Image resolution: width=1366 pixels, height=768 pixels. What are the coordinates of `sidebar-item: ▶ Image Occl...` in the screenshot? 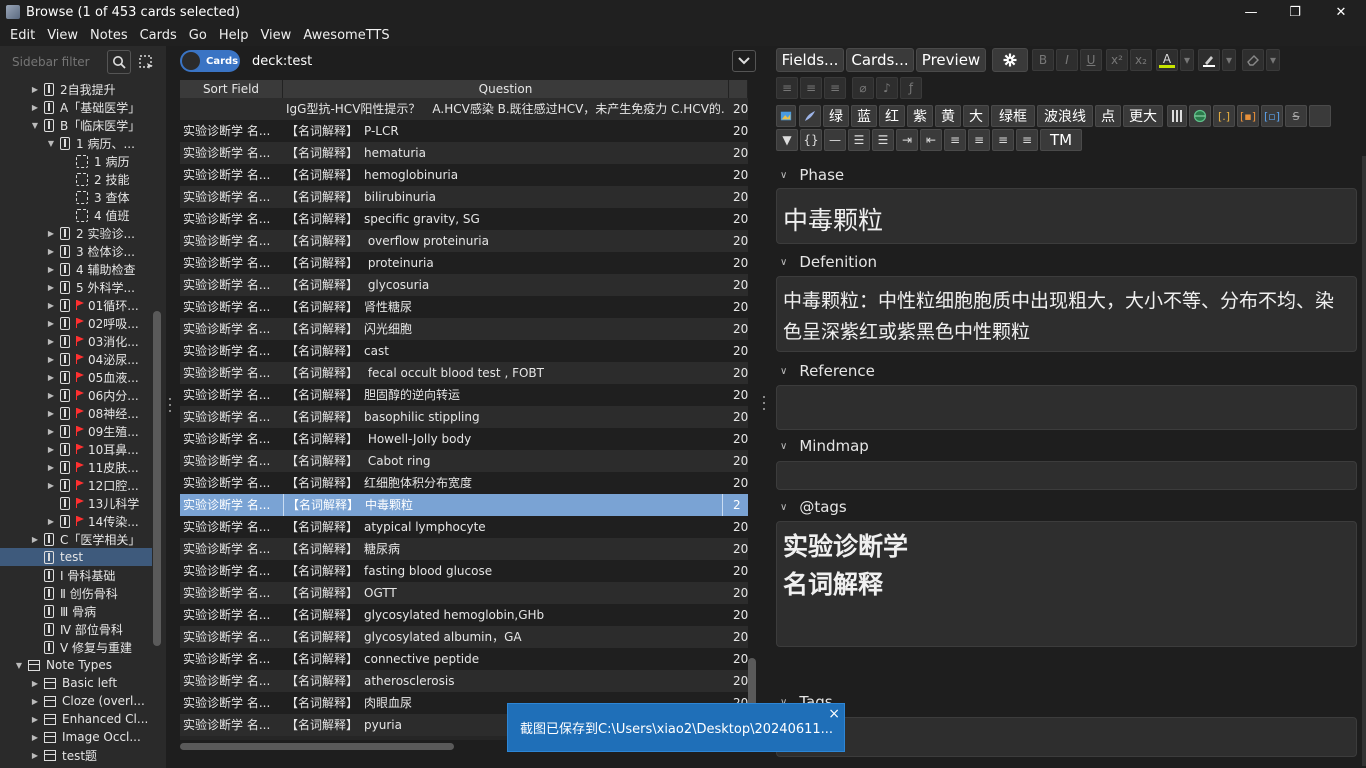 It's located at (76, 737).